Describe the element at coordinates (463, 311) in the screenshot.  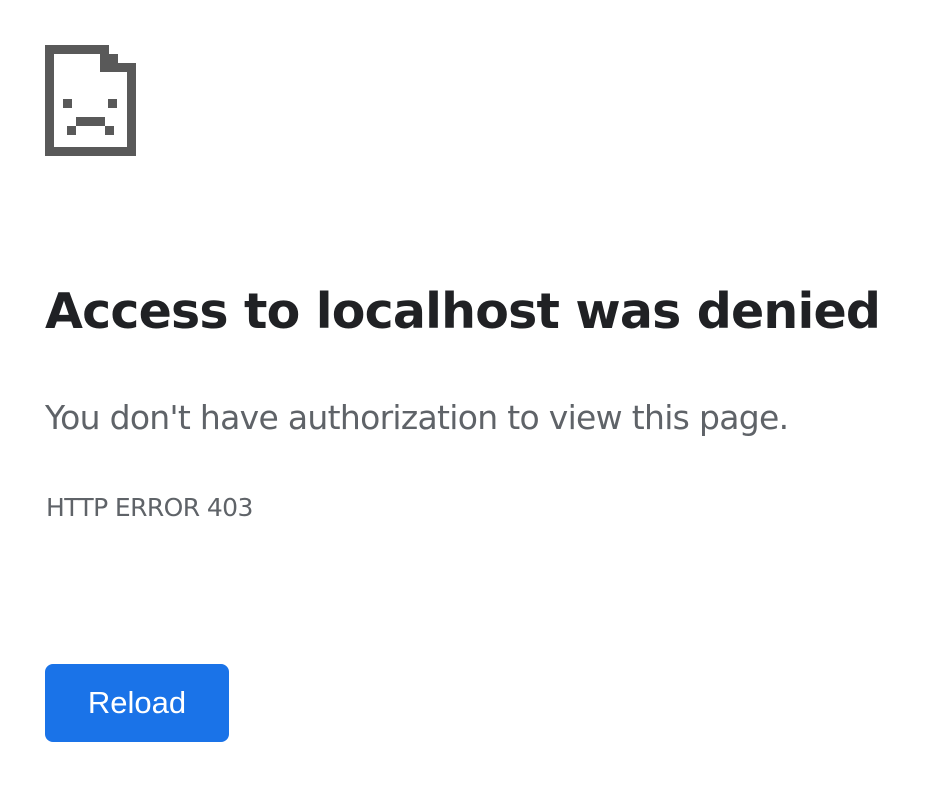
I see `page-title: Access to localhost was denied` at that location.